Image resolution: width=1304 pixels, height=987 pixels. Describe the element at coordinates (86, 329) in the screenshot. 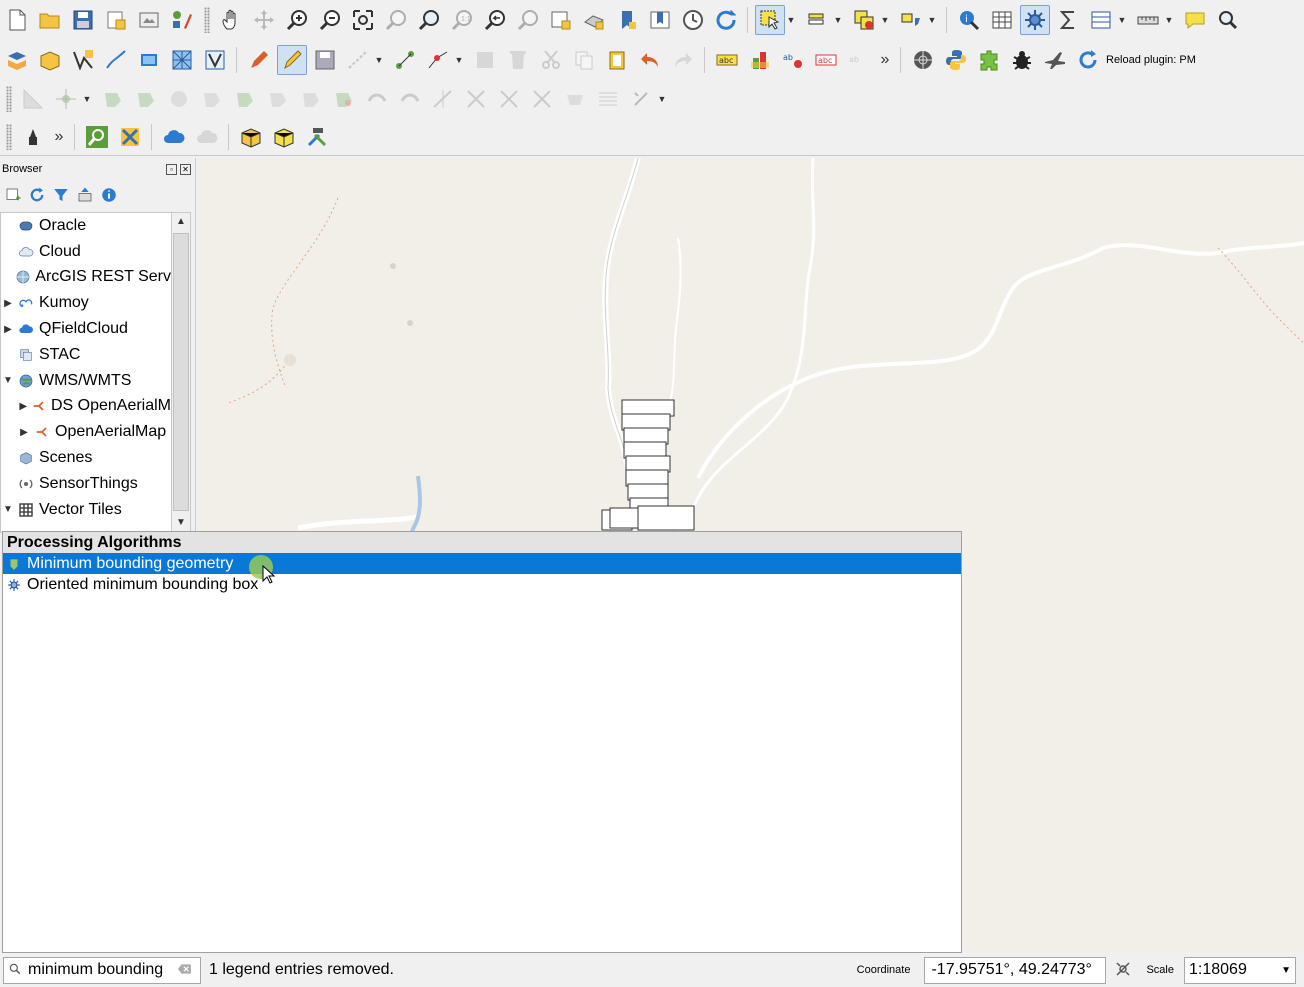

I see `browser-item-qfieldcloud: ▶ QFieldCloud` at that location.